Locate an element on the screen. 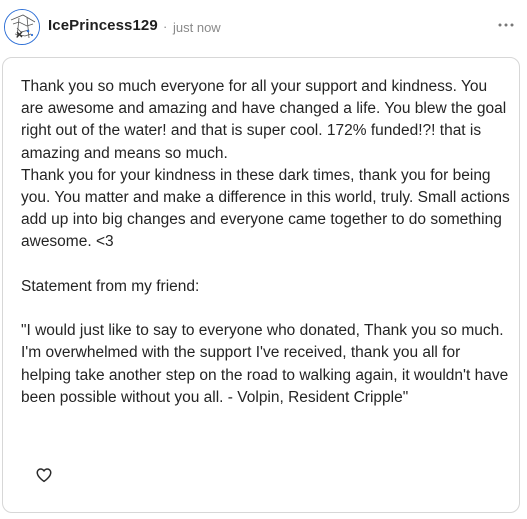 This screenshot has height=519, width=527. post-header: IcePrincess129 · just now is located at coordinates (263, 28).